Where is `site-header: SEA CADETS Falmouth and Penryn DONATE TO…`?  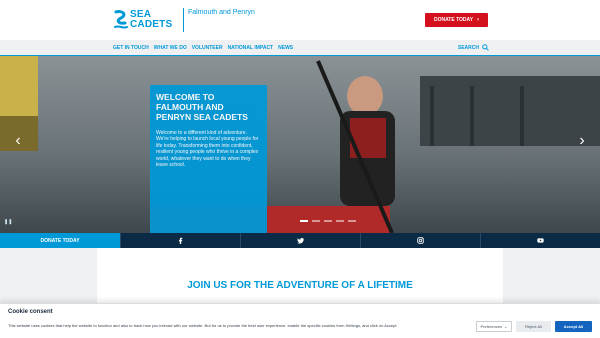
site-header: SEA CADETS Falmouth and Penryn DONATE TO… is located at coordinates (300, 20).